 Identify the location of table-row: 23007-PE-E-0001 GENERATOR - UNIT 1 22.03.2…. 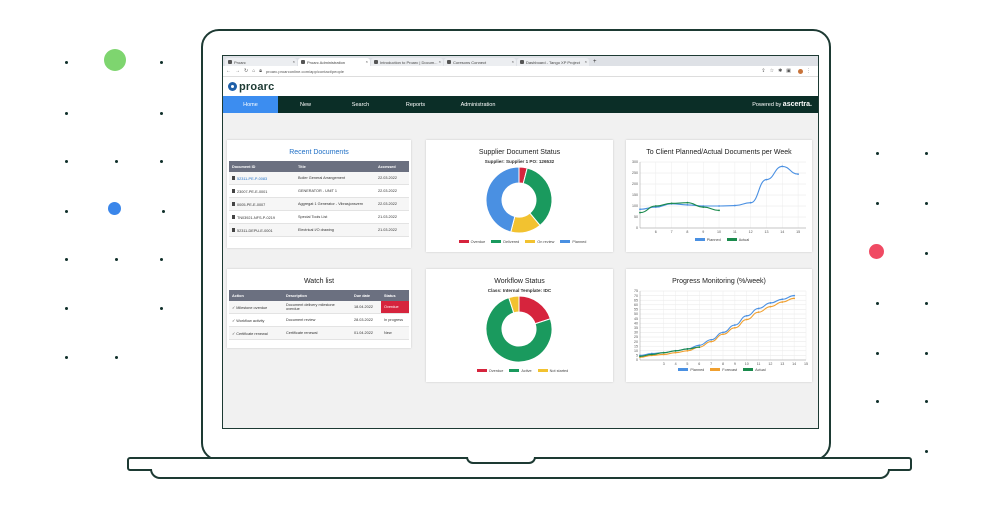
(319, 191).